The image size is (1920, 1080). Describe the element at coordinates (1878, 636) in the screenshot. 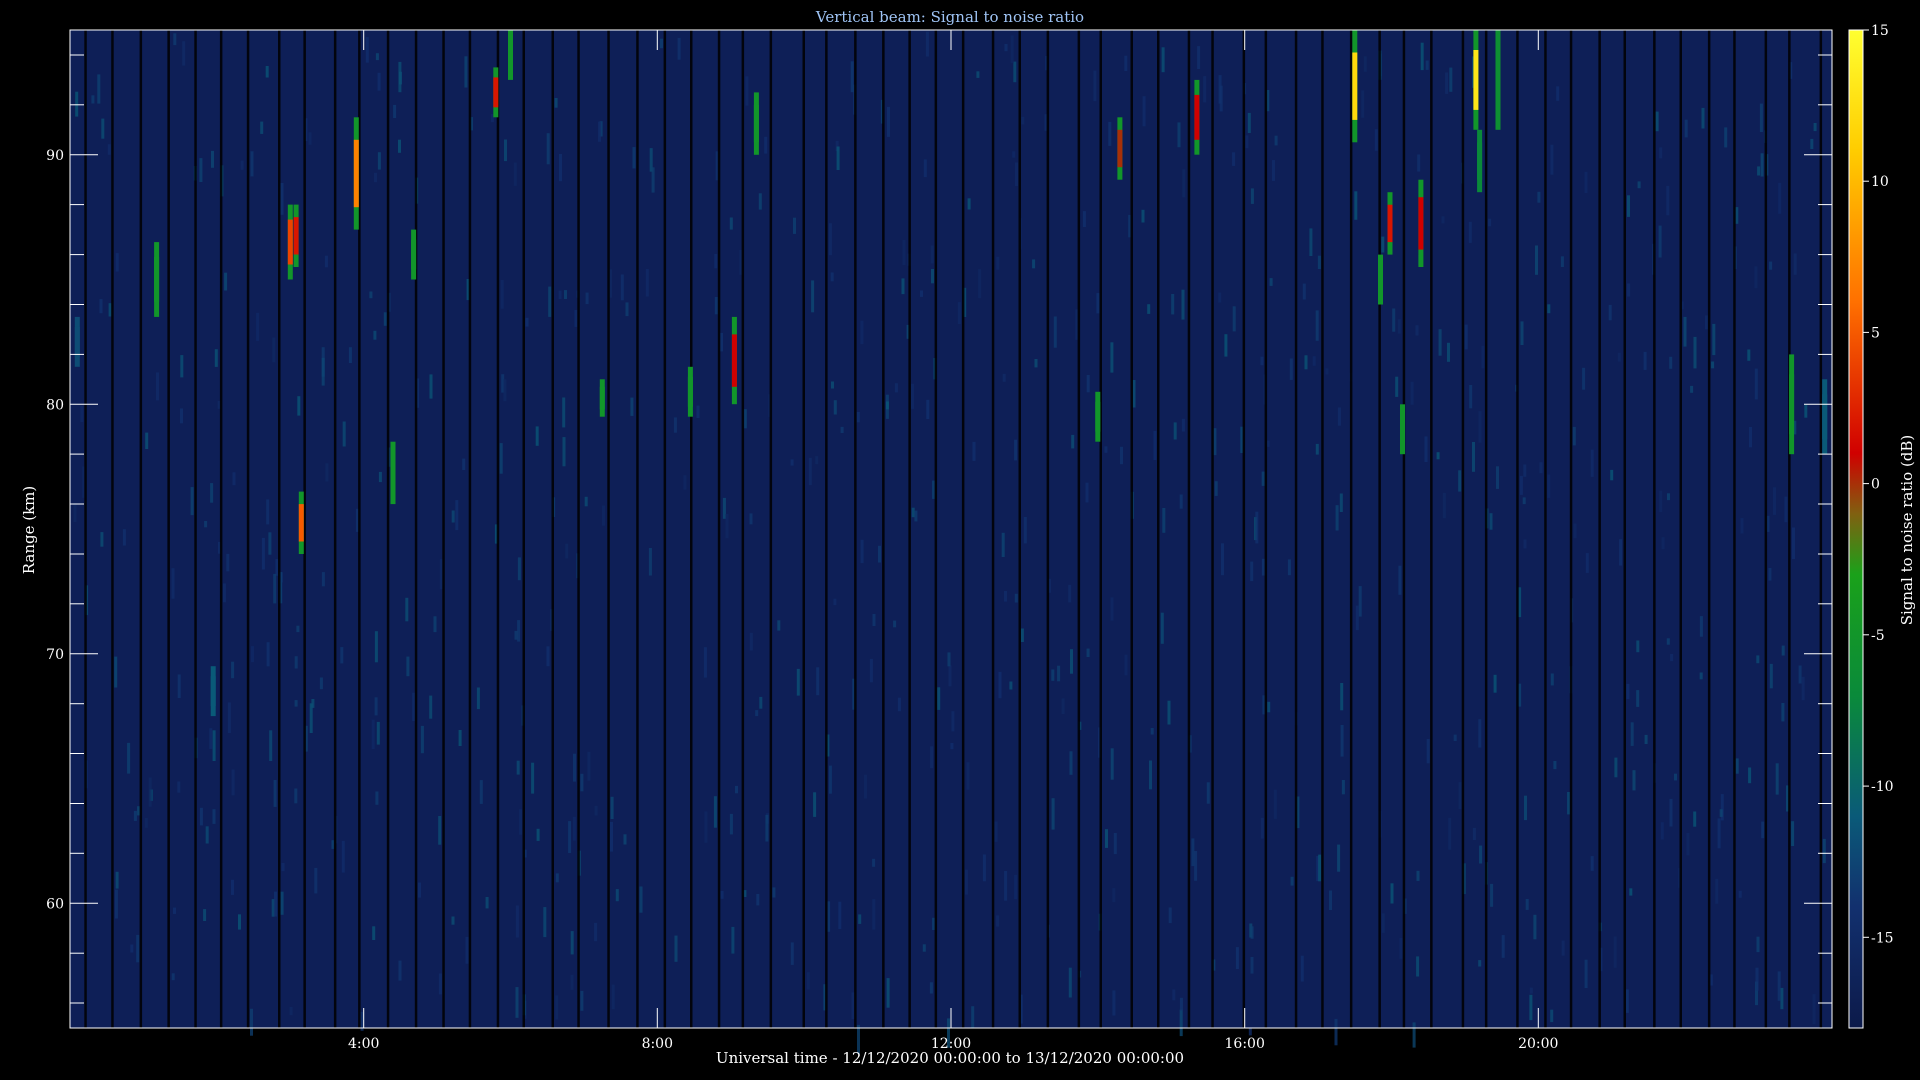

I see `colorbar-tick-label-minus5: -5` at that location.